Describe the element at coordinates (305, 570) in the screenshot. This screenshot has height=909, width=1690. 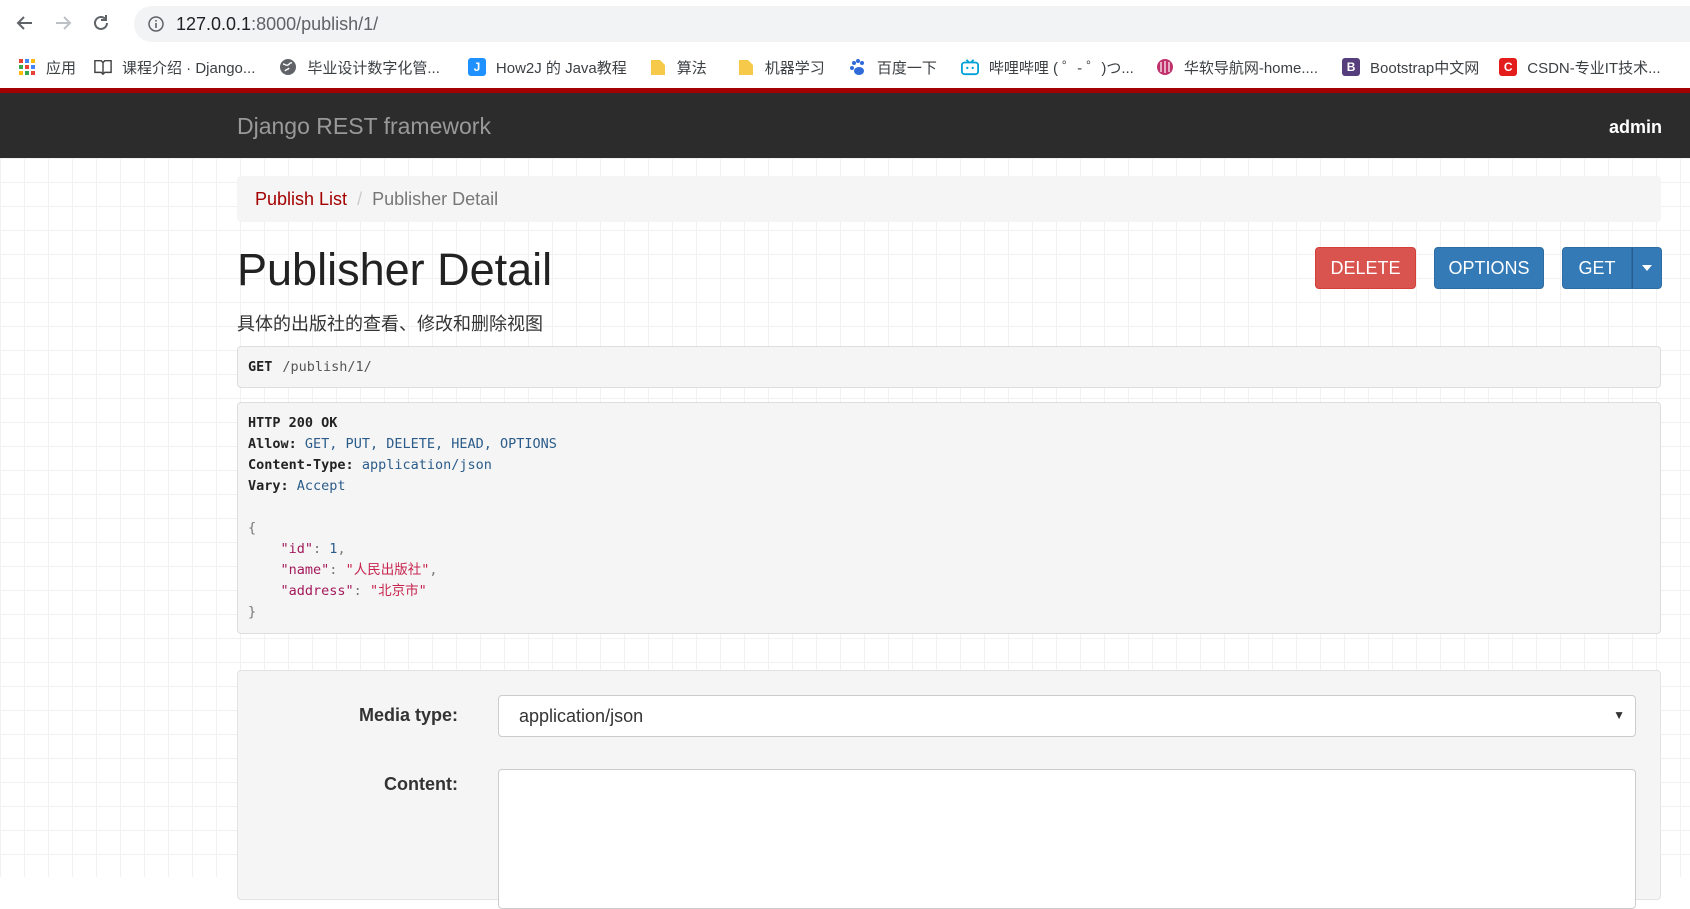
I see `json-key: "name"` at that location.